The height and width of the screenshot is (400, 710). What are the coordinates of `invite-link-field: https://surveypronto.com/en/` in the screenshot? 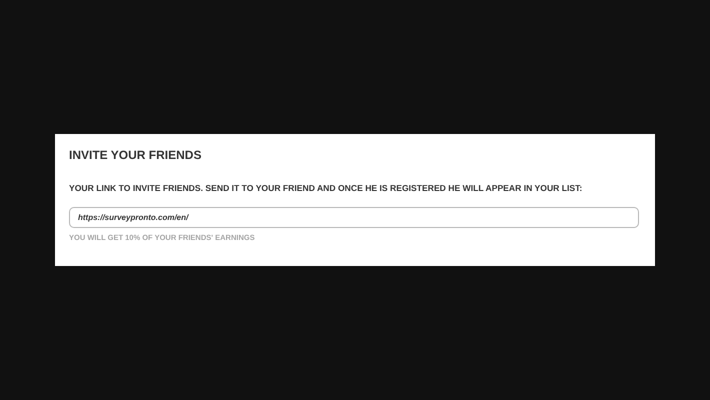 It's located at (354, 217).